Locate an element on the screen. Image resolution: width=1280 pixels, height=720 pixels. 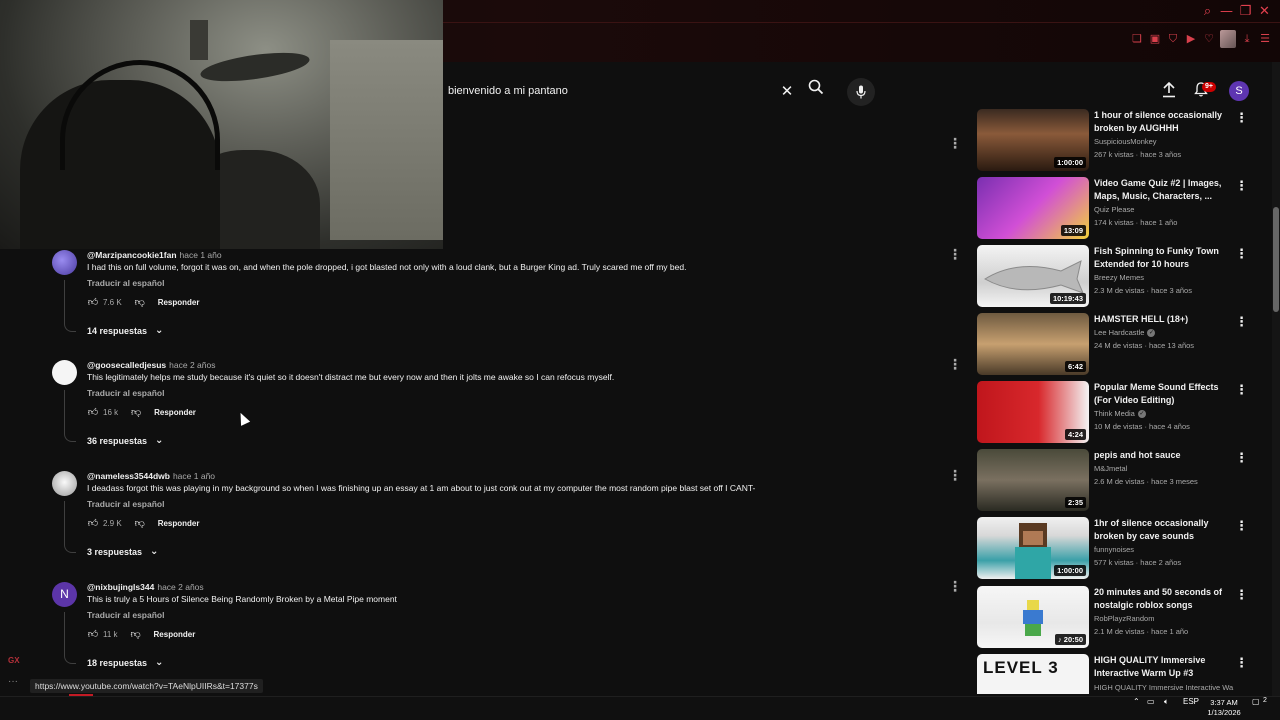
search-button is located at coordinates (816, 91).